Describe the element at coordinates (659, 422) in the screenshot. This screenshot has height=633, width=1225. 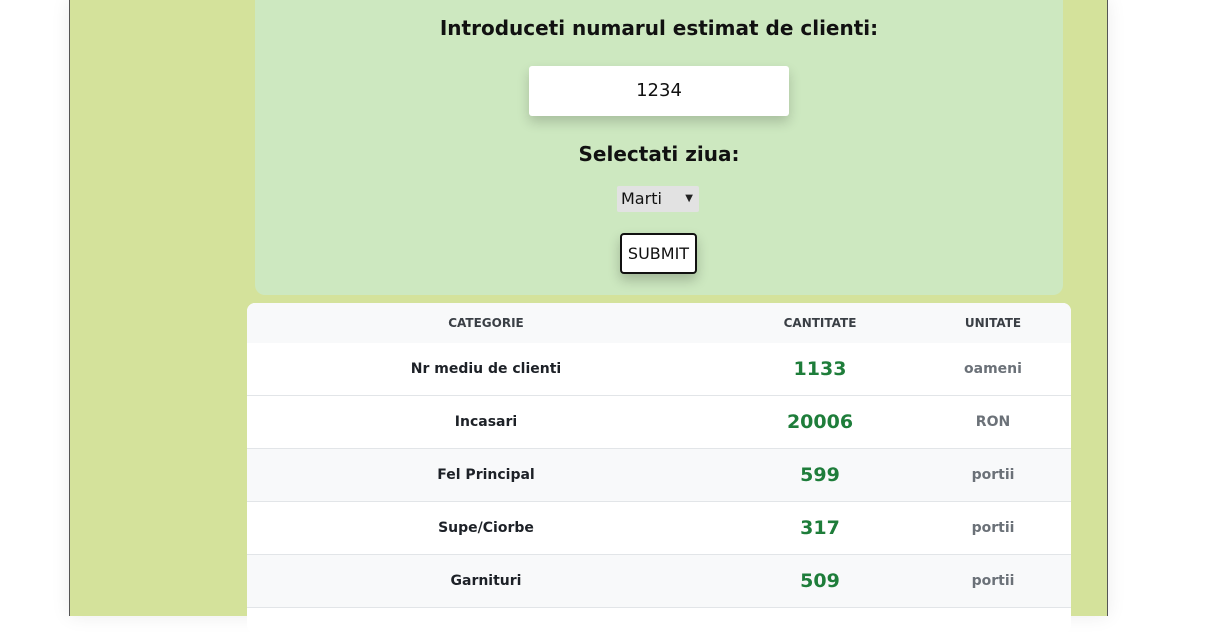
I see `table-row: Incasari 20006 RON` at that location.